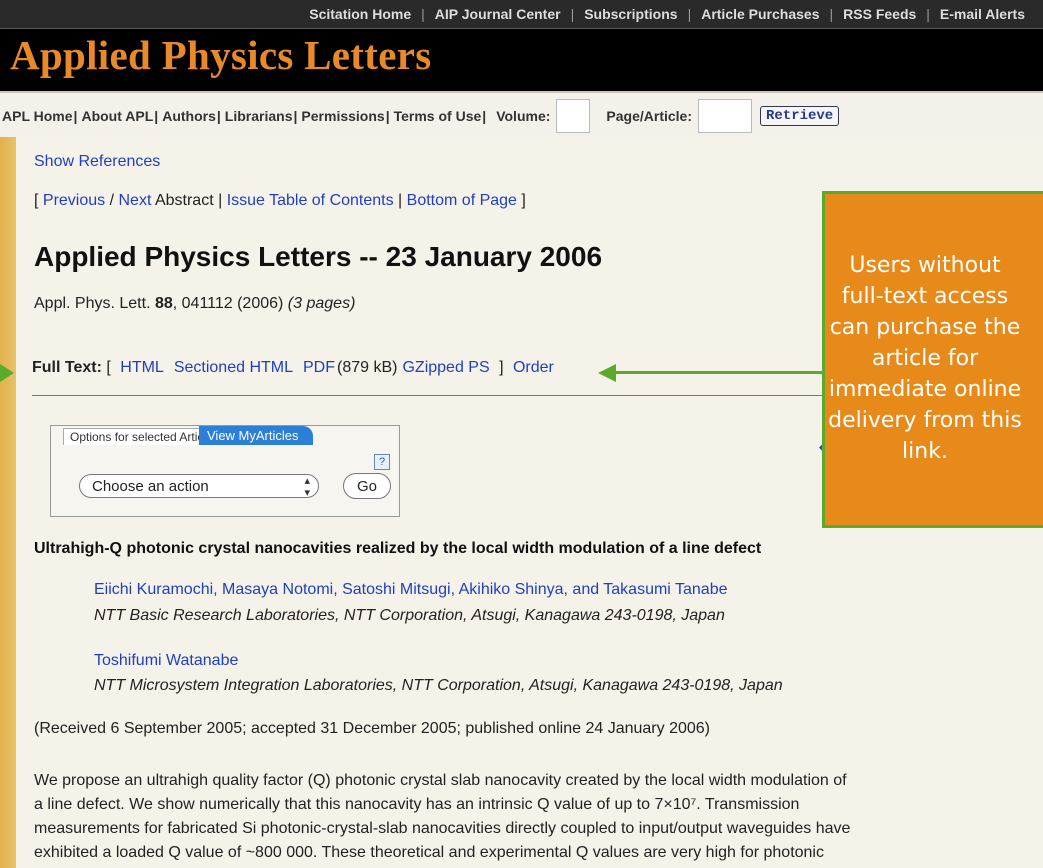  I want to click on html-link: HTML, so click(142, 367).